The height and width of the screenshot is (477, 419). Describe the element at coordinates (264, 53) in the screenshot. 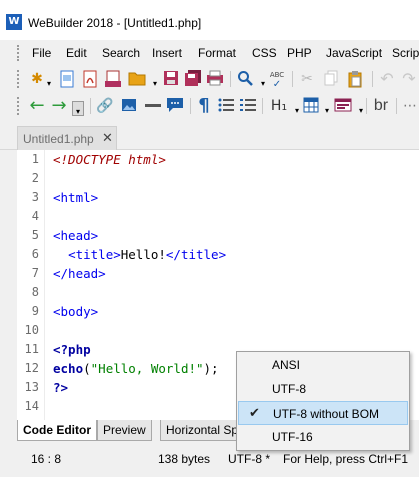

I see `menu-css: CSS` at that location.